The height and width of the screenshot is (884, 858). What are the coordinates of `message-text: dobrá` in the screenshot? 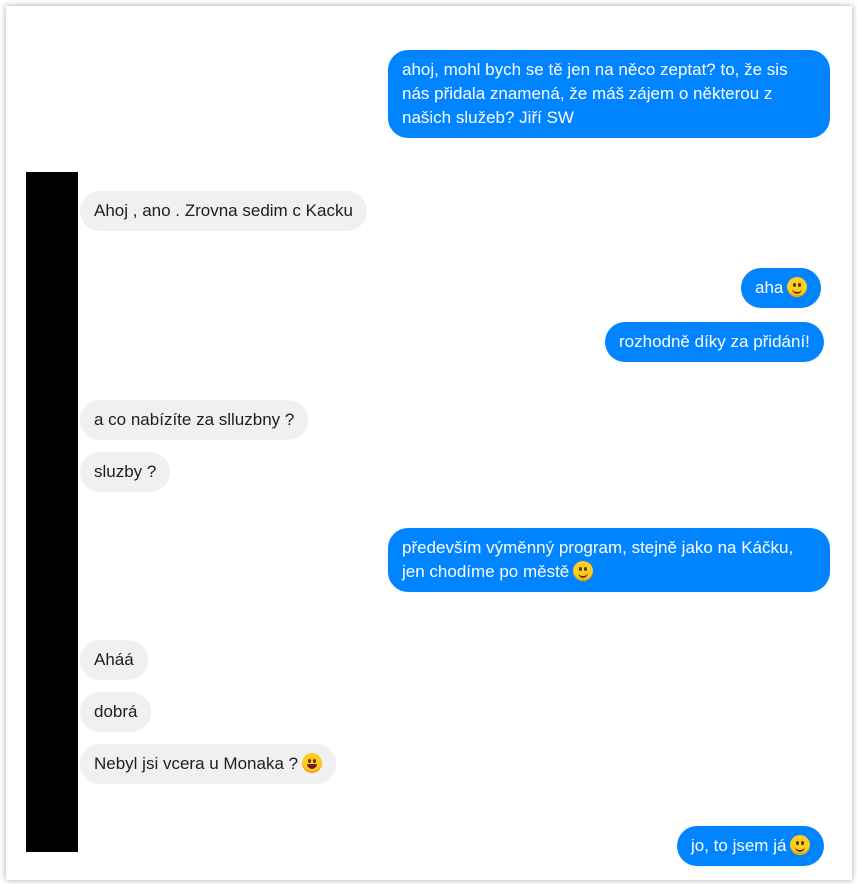 It's located at (116, 711).